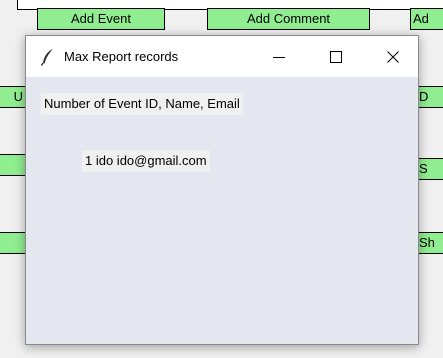 This screenshot has width=443, height=358. Describe the element at coordinates (429, 169) in the screenshot. I see `right-clipped-button-2: S` at that location.